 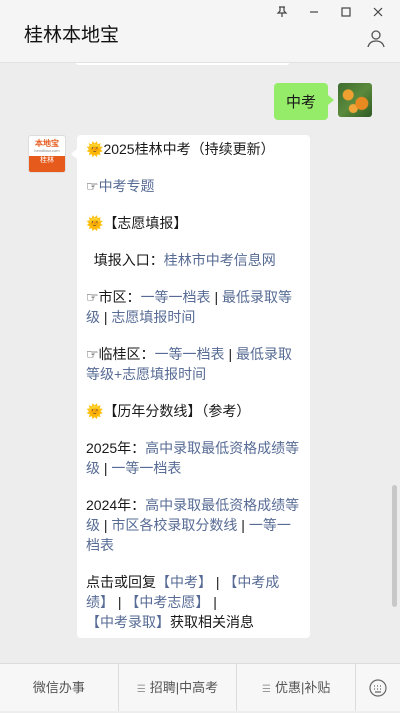 I want to click on keyword-volunteer: 【中考志愿】, so click(x=167, y=602).